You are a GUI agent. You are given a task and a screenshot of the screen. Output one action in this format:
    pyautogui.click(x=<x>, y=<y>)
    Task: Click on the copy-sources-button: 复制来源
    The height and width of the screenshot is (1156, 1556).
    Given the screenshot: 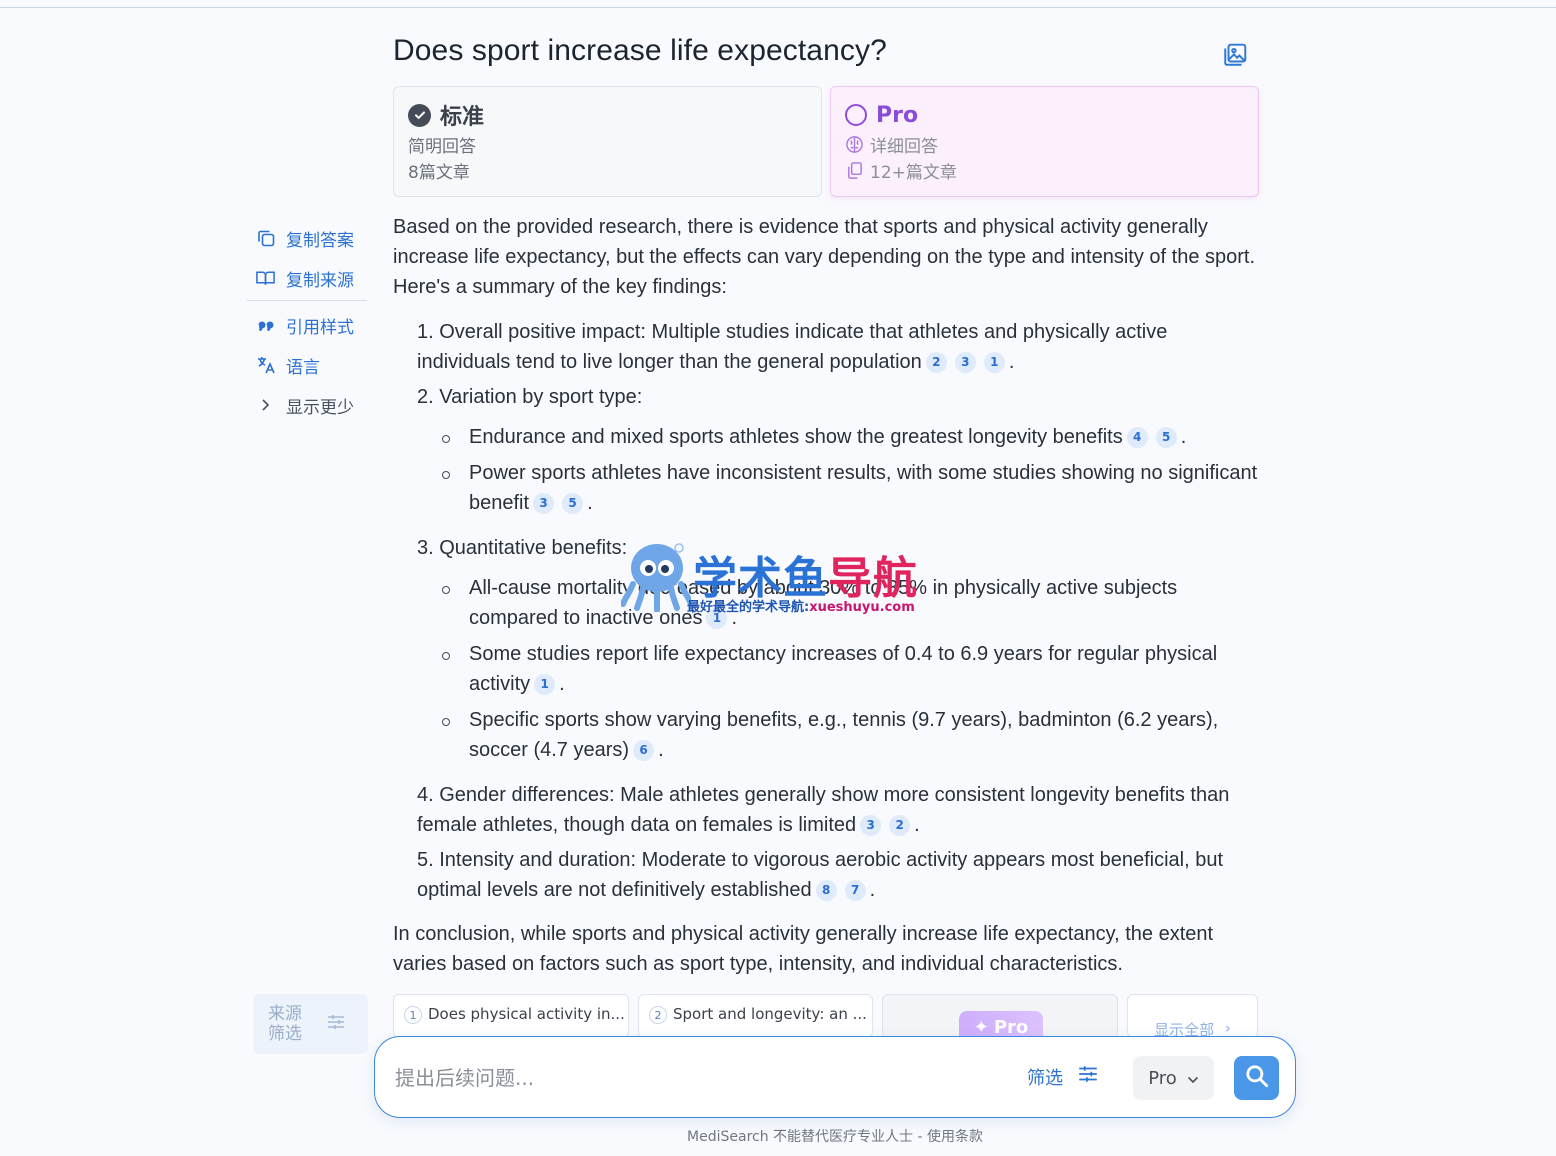 What is the action you would take?
    pyautogui.click(x=307, y=278)
    